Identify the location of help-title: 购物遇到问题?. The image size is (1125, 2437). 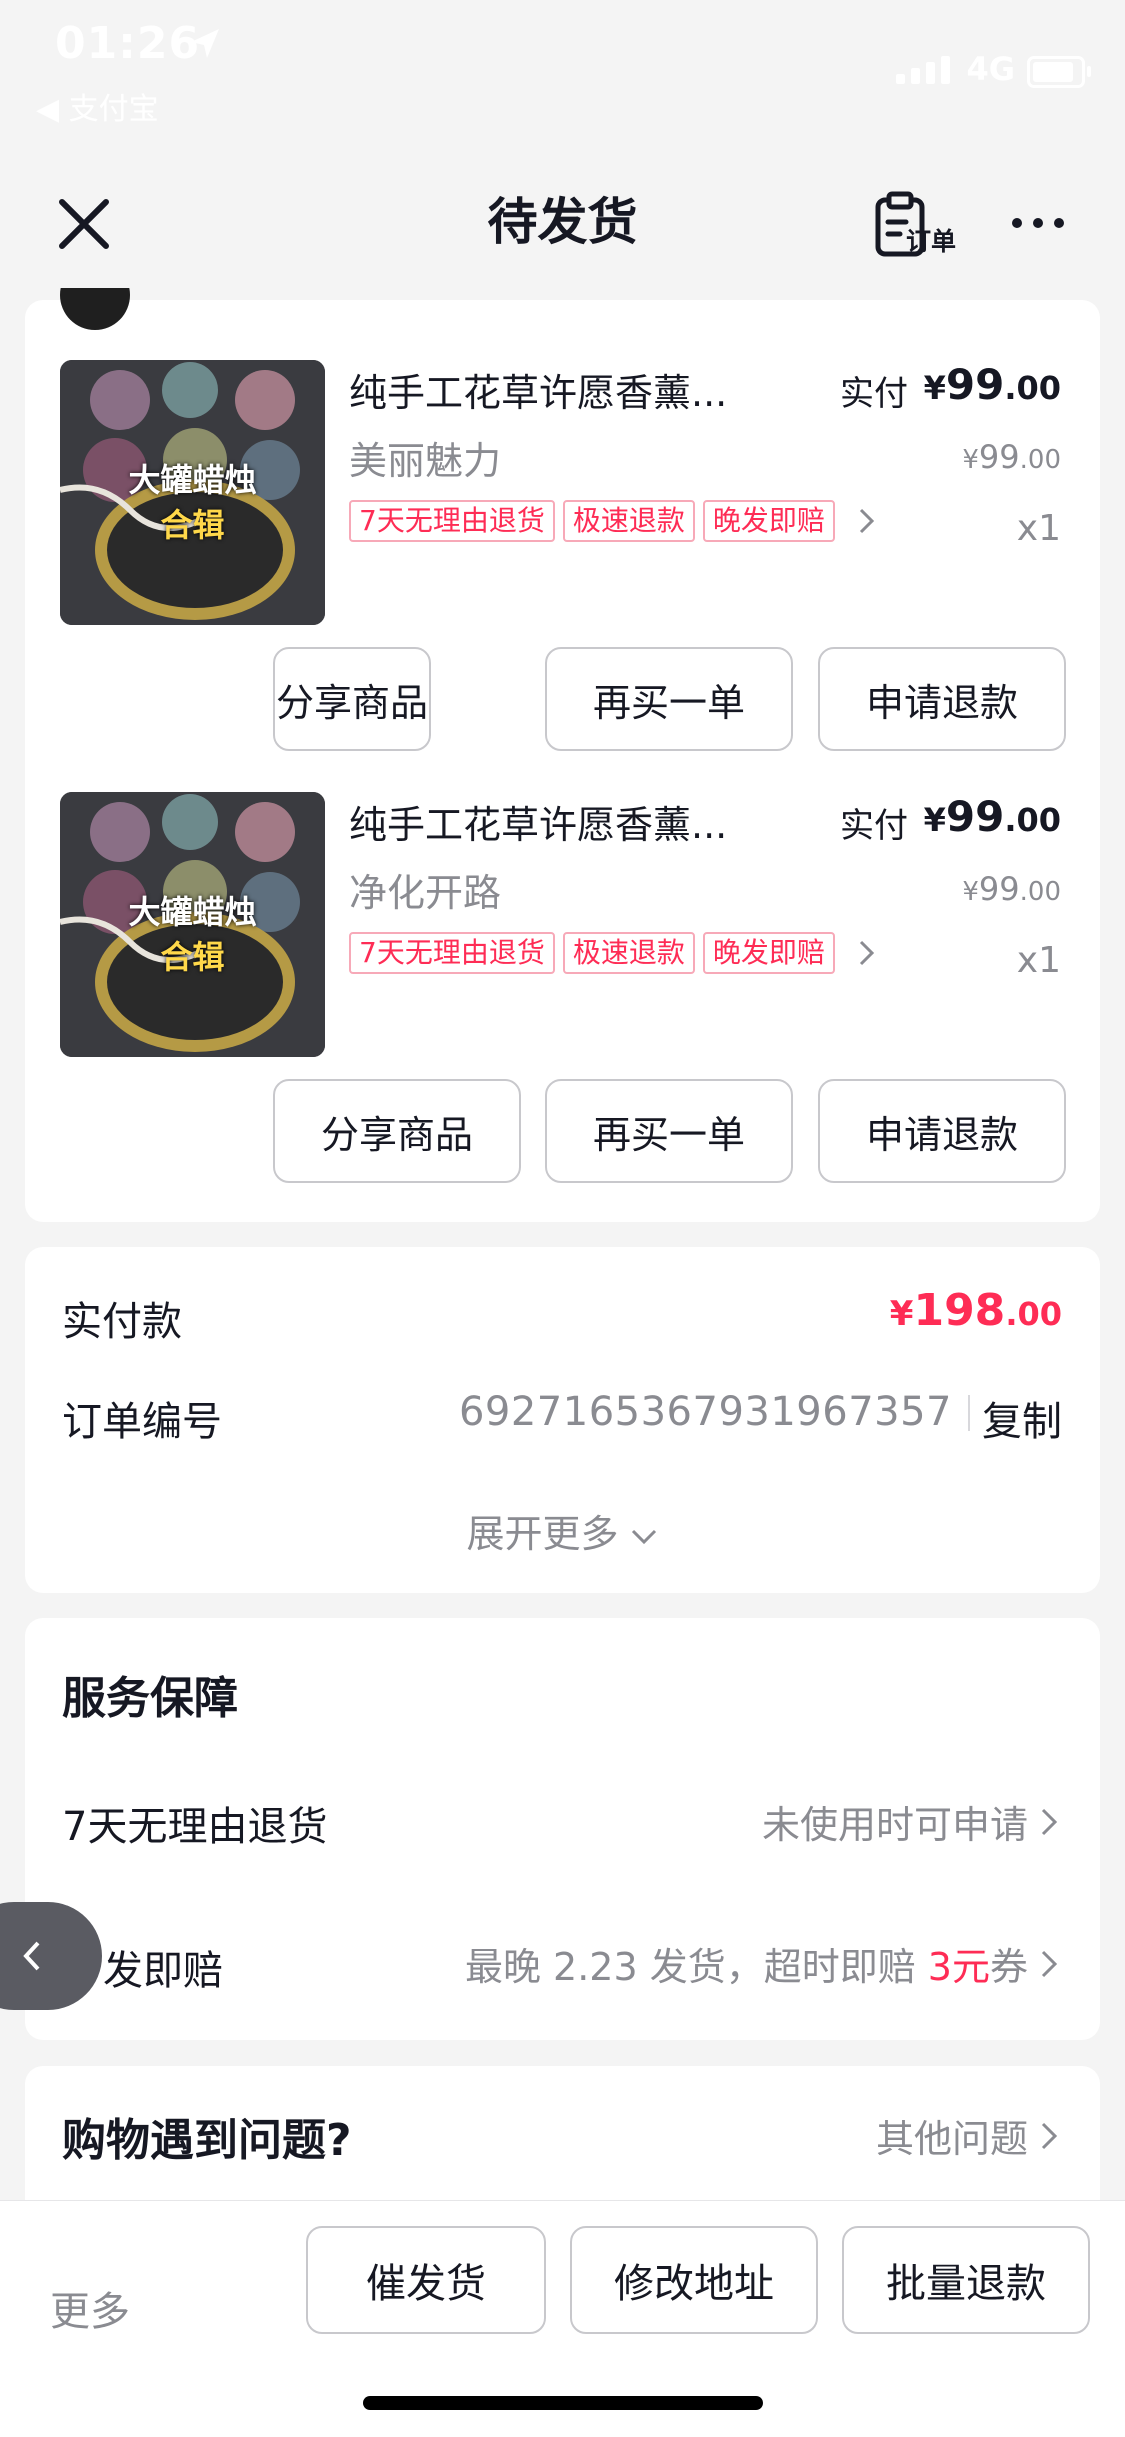
(207, 2140).